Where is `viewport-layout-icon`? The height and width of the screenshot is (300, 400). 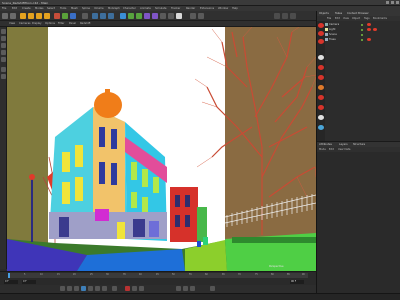 viewport-layout-icon is located at coordinates (285, 16).